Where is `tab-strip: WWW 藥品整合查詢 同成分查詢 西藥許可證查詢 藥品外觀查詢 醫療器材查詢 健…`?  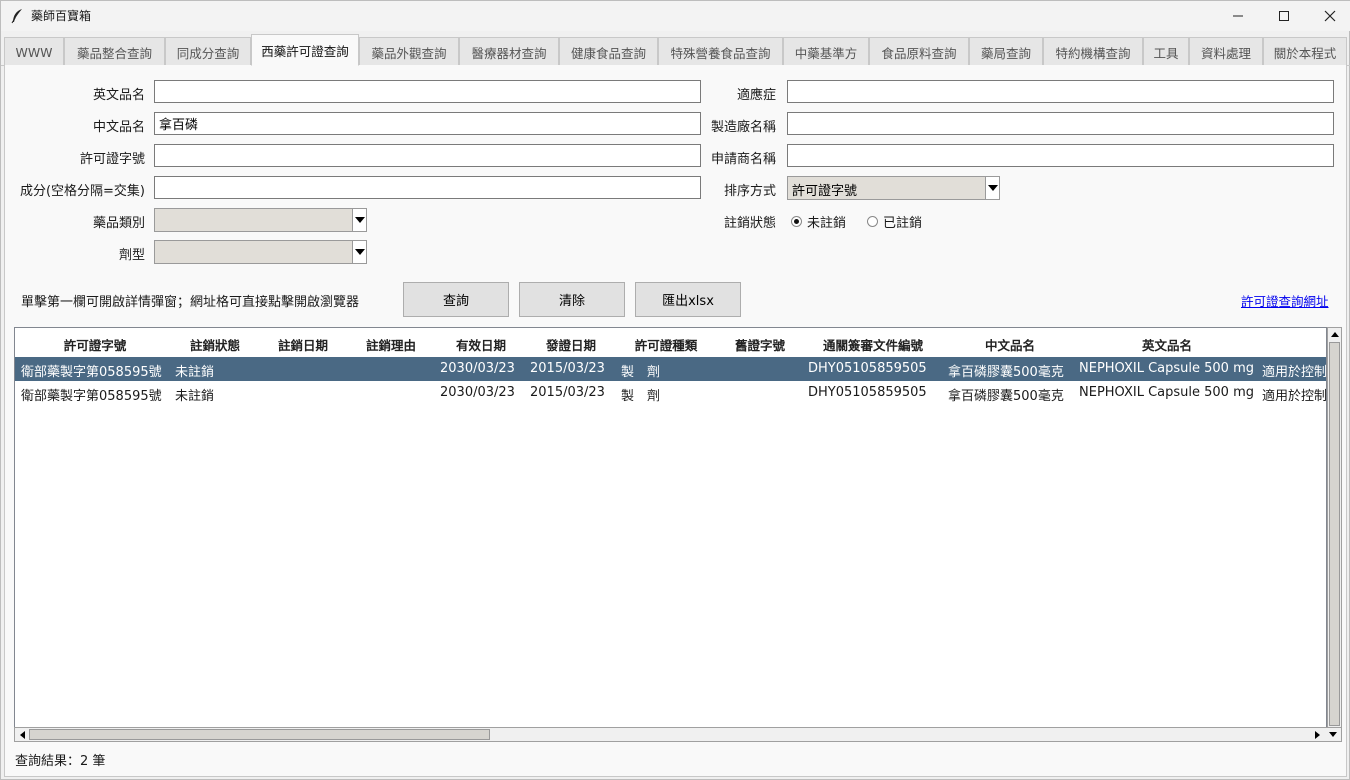 tab-strip: WWW 藥品整合查詢 同成分查詢 西藥許可證查詢 藥品外觀查詢 醫療器材查詢 健… is located at coordinates (675, 50).